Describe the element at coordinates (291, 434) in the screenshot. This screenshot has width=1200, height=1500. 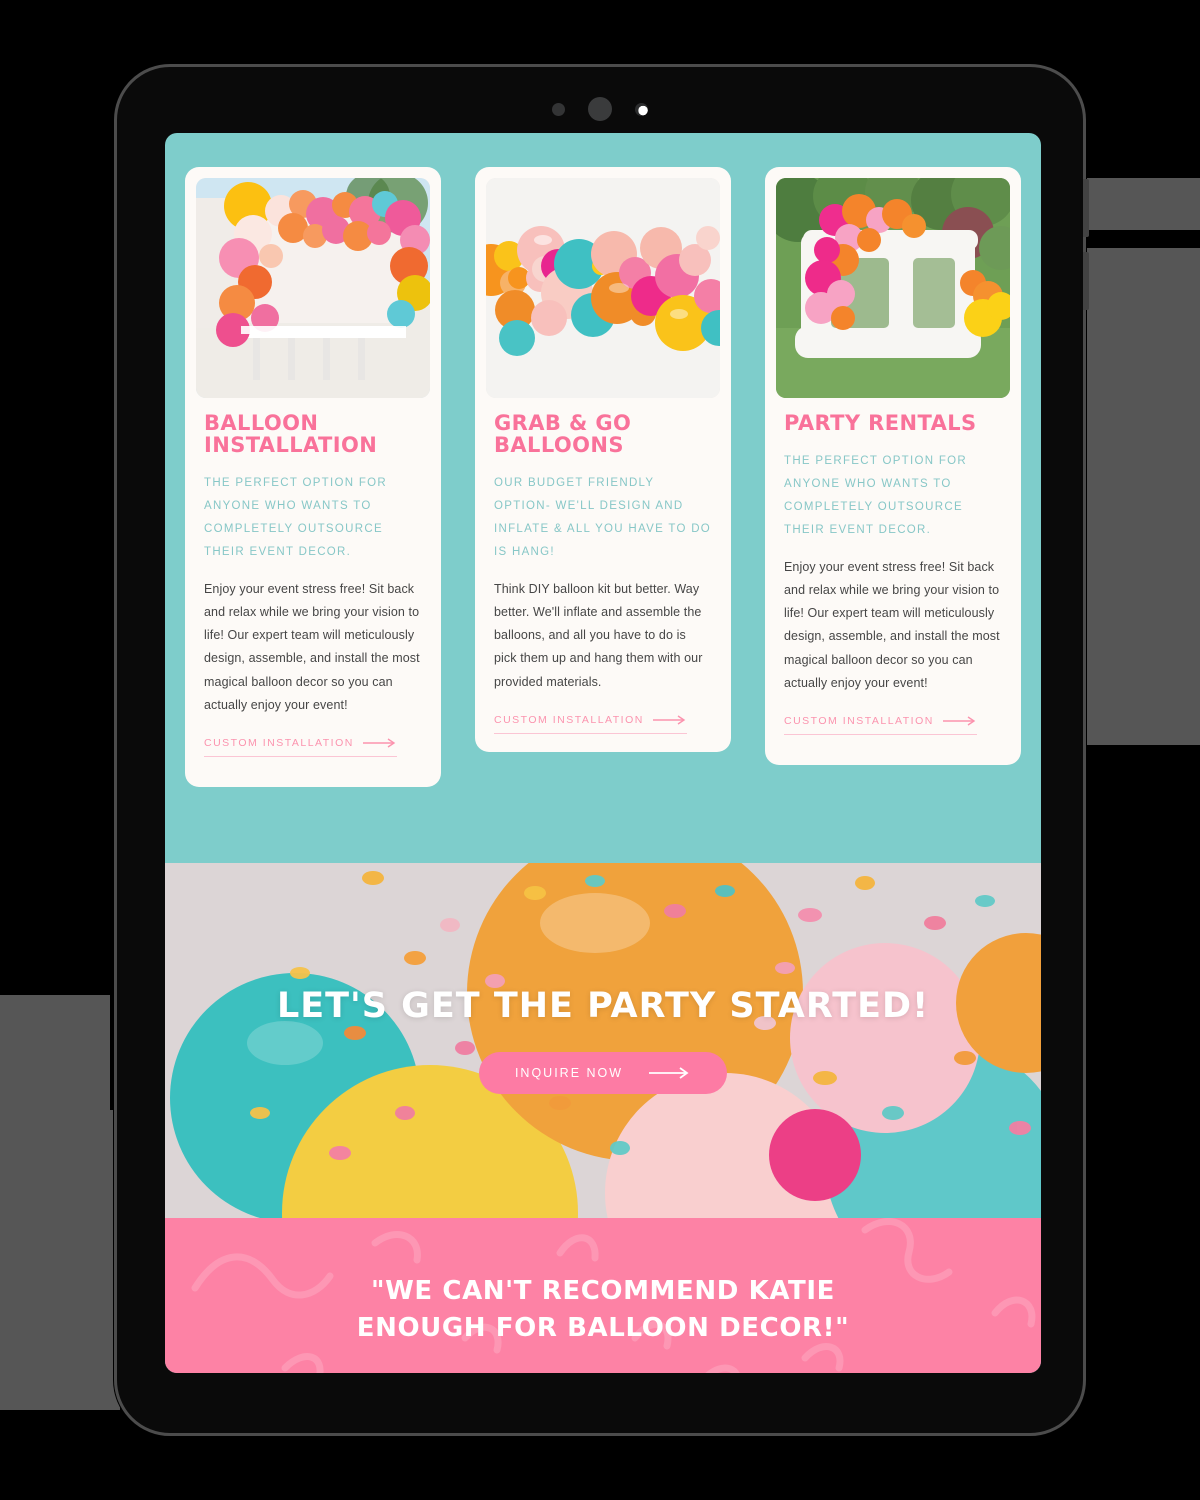
I see `card-title: BALLOON INSTALLATION` at that location.